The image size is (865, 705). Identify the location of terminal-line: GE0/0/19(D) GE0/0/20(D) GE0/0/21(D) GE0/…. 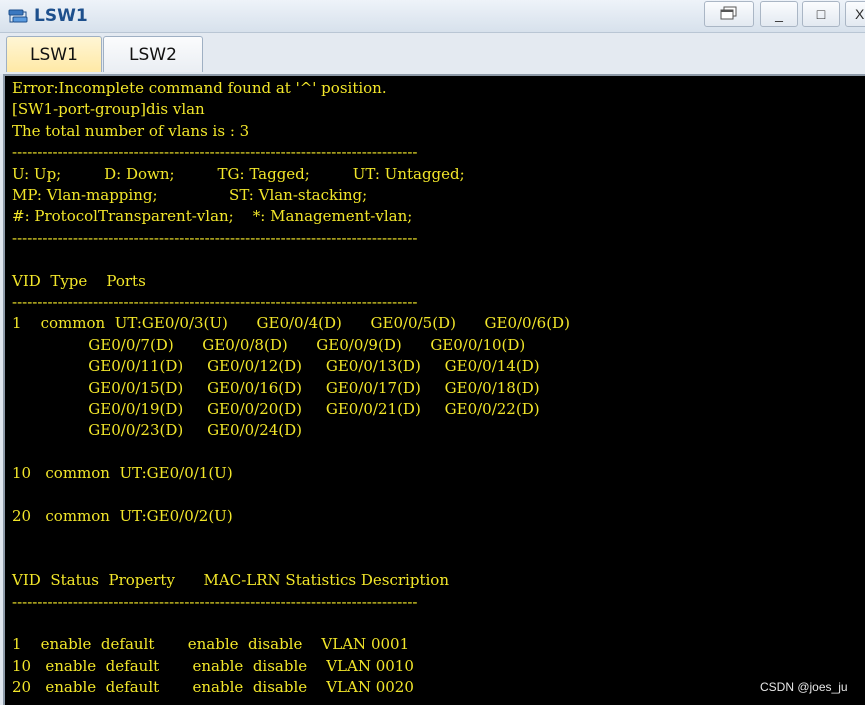
(276, 409).